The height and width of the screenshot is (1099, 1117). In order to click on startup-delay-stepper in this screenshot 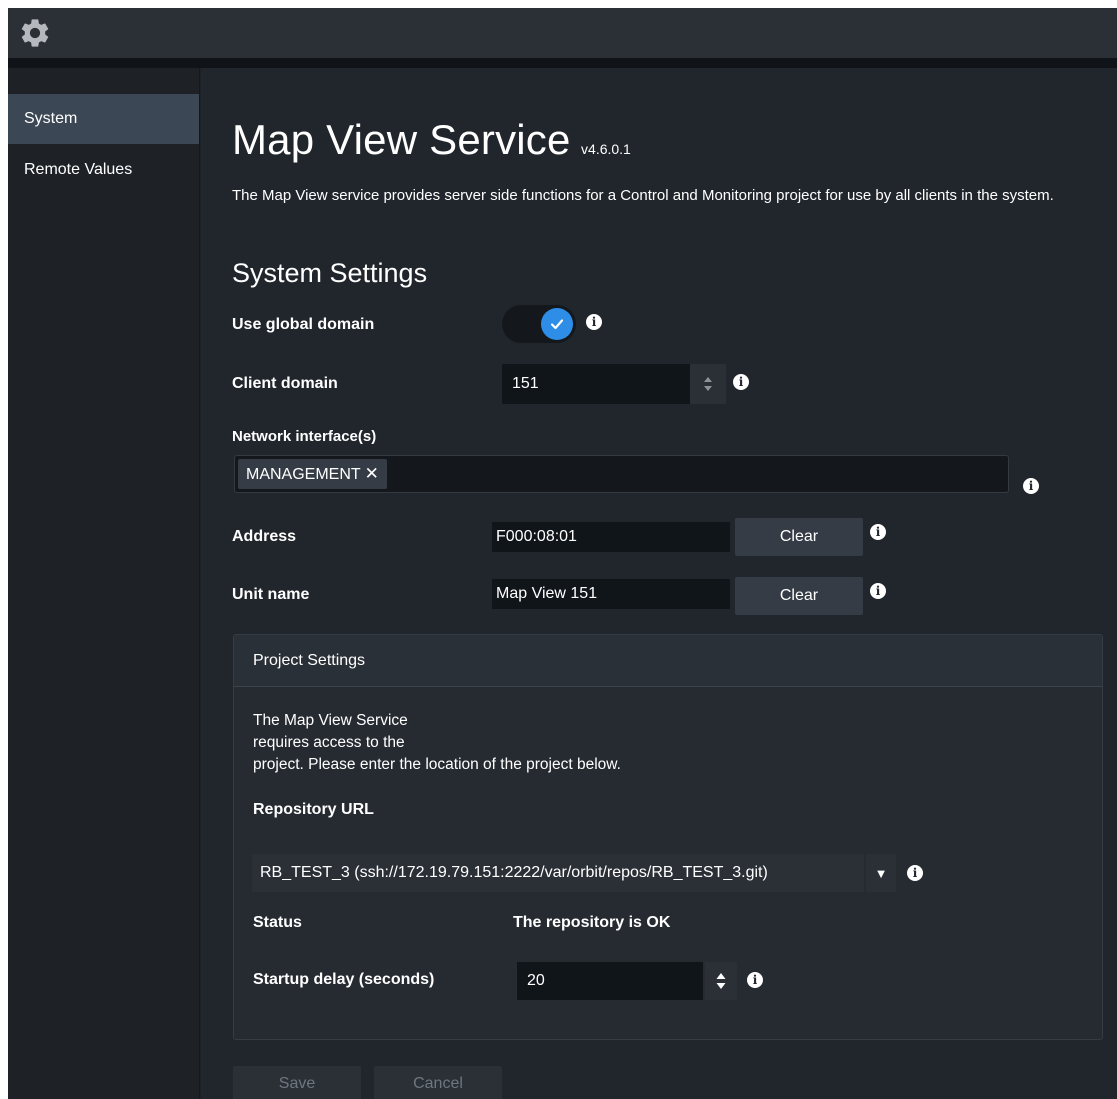, I will do `click(721, 981)`.